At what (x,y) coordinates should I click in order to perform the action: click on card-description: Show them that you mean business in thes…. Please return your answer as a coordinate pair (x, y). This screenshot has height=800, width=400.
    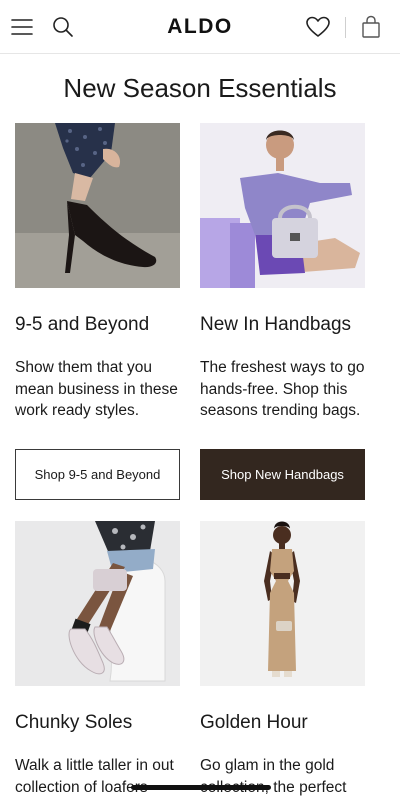
    Looking at the image, I should click on (96, 389).